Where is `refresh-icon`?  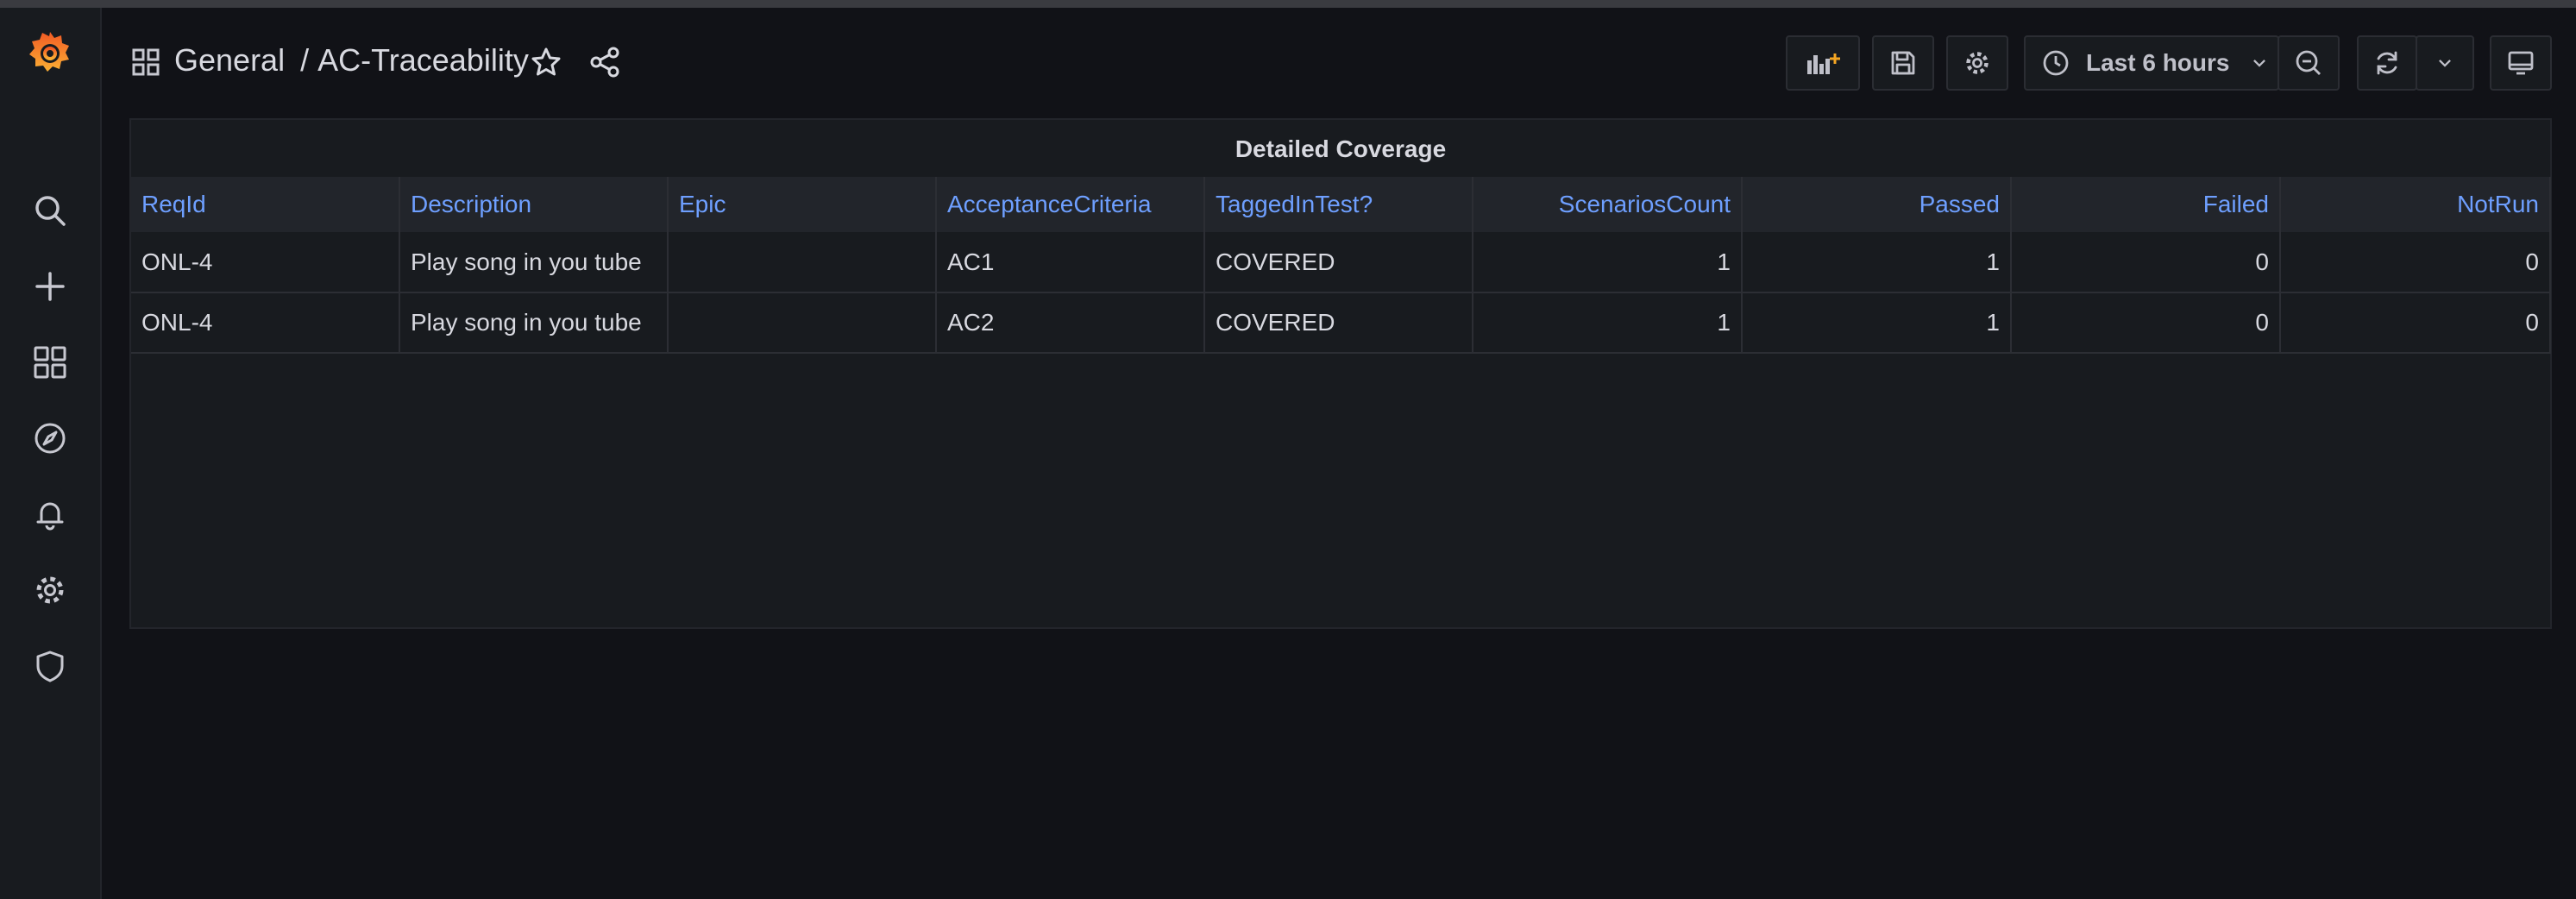 refresh-icon is located at coordinates (2387, 63).